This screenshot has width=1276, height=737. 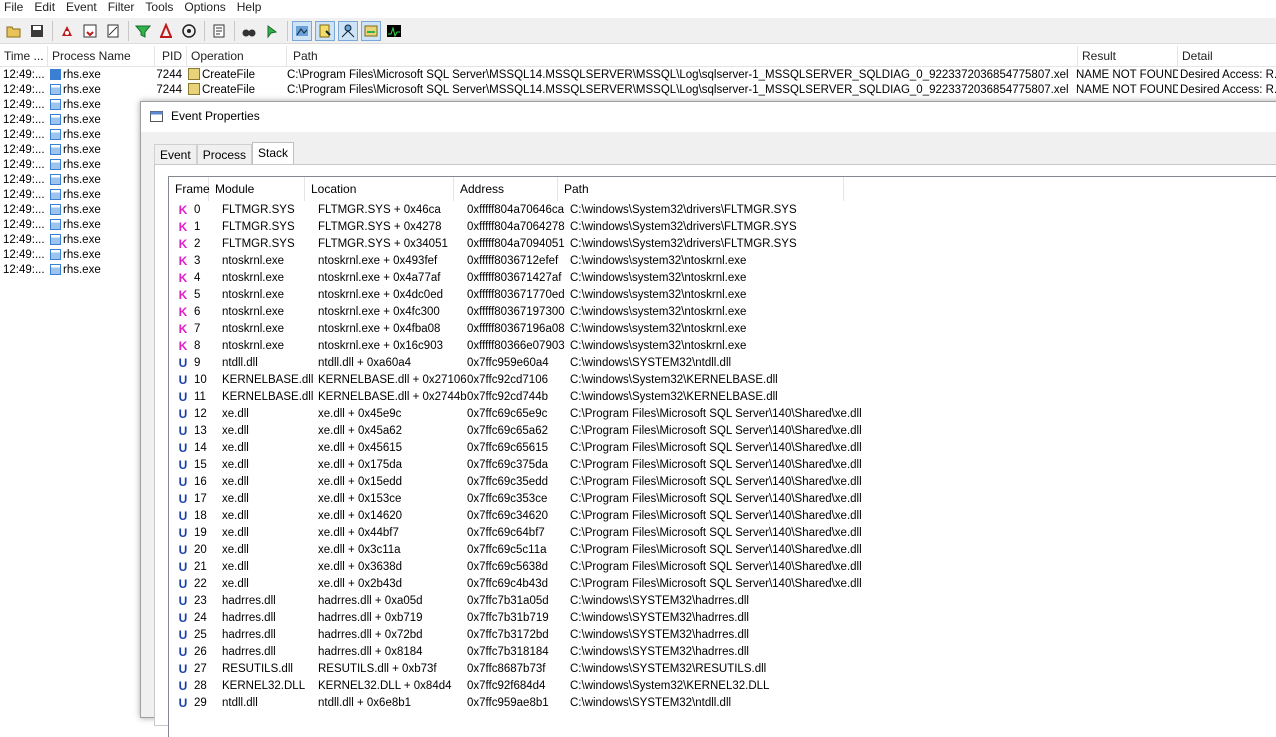 I want to click on module-cell: xe.dll, so click(x=235, y=584).